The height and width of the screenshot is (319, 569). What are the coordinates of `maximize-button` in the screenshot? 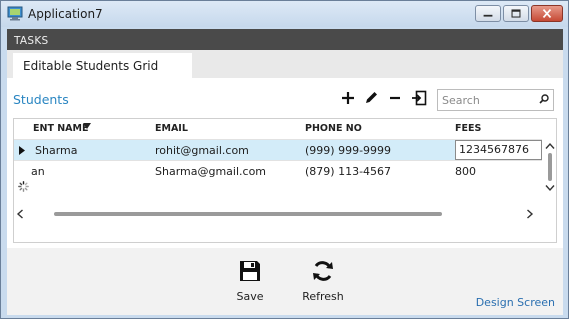 It's located at (516, 13).